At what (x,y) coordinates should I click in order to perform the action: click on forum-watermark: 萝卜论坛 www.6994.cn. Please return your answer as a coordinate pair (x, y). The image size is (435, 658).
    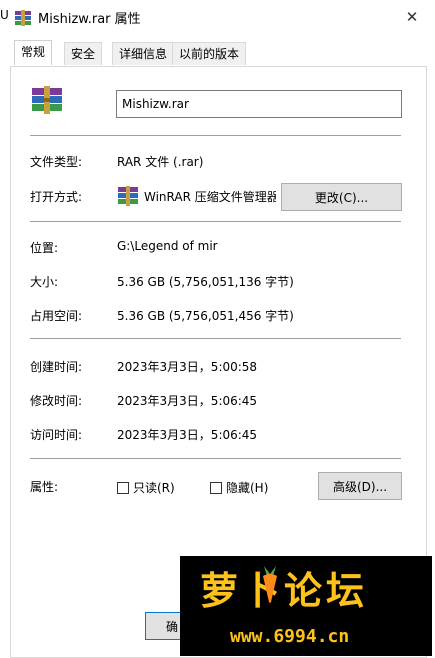
    Looking at the image, I should click on (306, 606).